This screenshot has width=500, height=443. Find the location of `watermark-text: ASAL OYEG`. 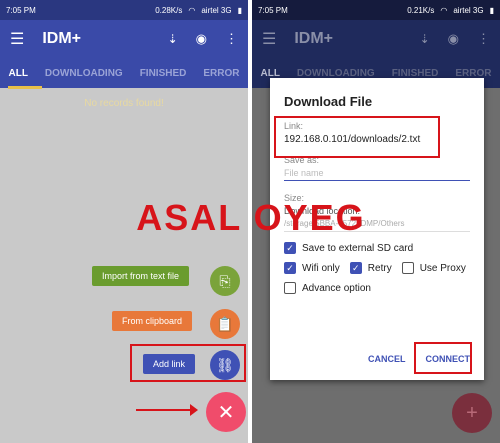

watermark-text: ASAL OYEG is located at coordinates (251, 217).